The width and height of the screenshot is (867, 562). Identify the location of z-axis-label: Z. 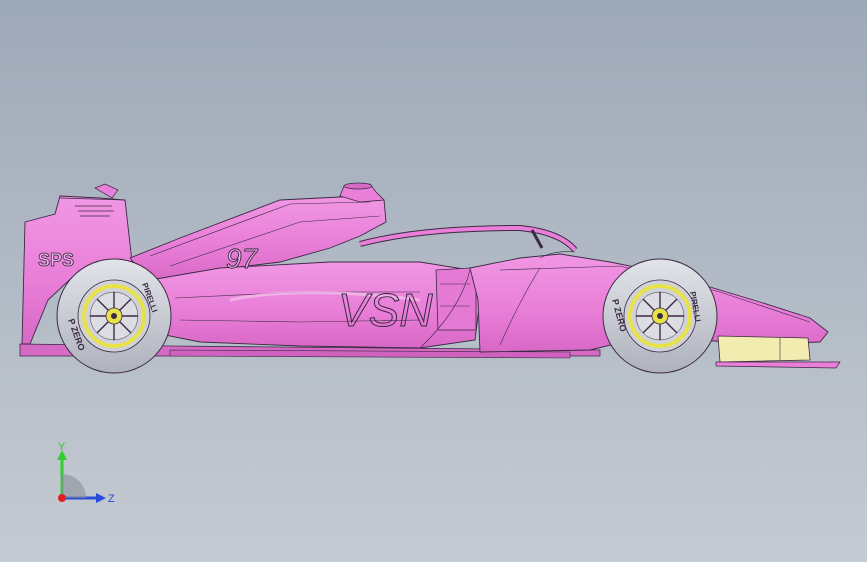
(111, 499).